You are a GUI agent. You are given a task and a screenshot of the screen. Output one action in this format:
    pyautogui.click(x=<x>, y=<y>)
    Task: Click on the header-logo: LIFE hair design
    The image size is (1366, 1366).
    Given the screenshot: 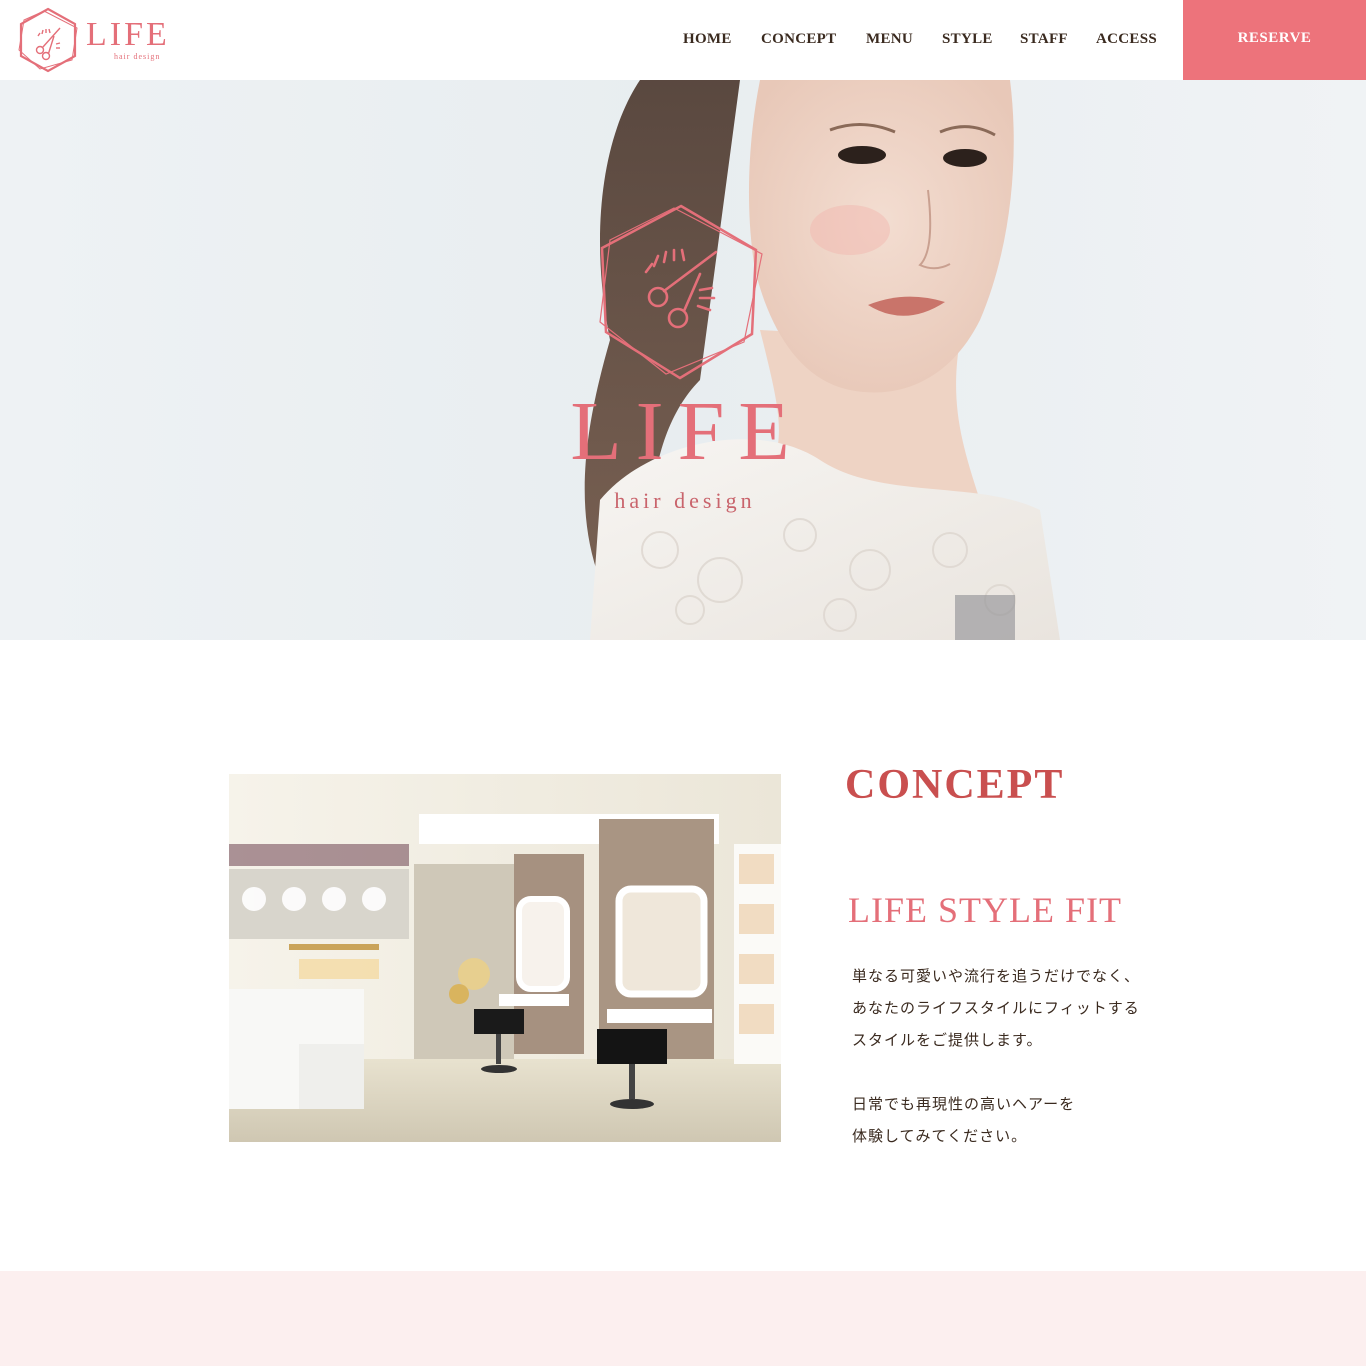 What is the action you would take?
    pyautogui.click(x=96, y=40)
    